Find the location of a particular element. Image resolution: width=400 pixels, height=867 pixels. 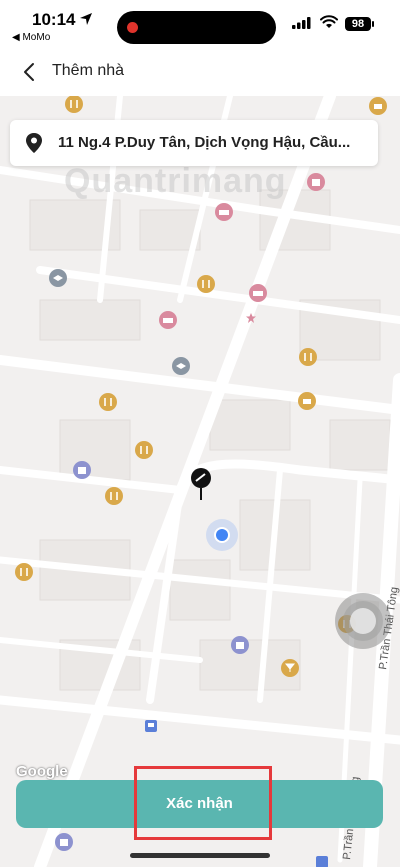

recording-indicator-icon is located at coordinates (132, 27).